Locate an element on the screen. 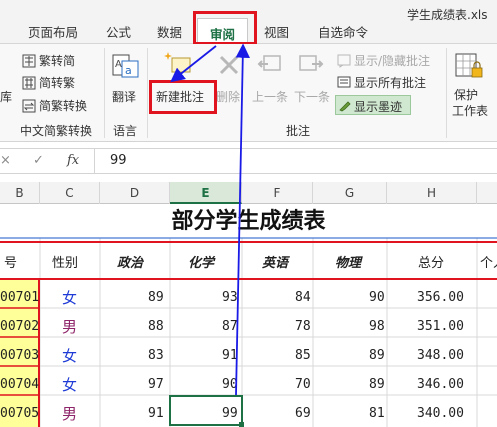 This screenshot has width=497, height=427. traditional-to-simplified-label: 繁转简 is located at coordinates (57, 61).